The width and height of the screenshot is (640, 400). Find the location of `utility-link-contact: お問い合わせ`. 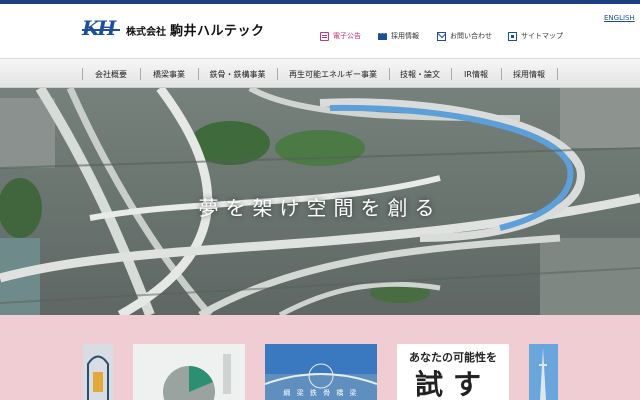

utility-link-contact: お問い合わせ is located at coordinates (464, 36).